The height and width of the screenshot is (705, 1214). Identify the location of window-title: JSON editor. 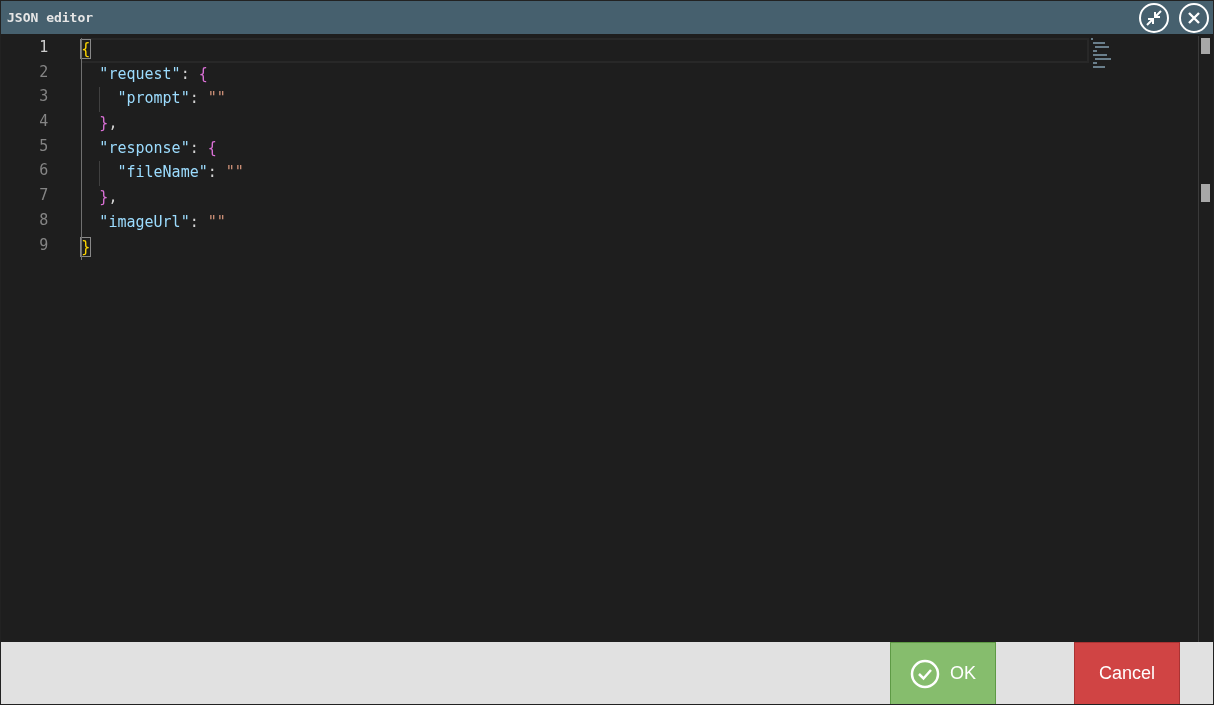
(51, 17).